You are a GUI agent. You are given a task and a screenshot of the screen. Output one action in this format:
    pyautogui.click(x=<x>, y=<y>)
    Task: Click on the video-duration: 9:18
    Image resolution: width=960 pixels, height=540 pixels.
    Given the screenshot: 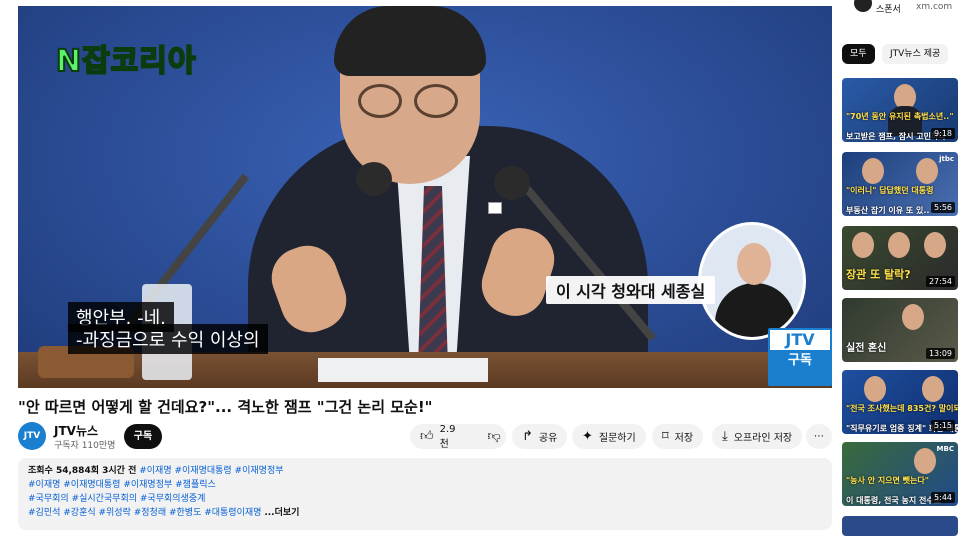 What is the action you would take?
    pyautogui.click(x=943, y=133)
    